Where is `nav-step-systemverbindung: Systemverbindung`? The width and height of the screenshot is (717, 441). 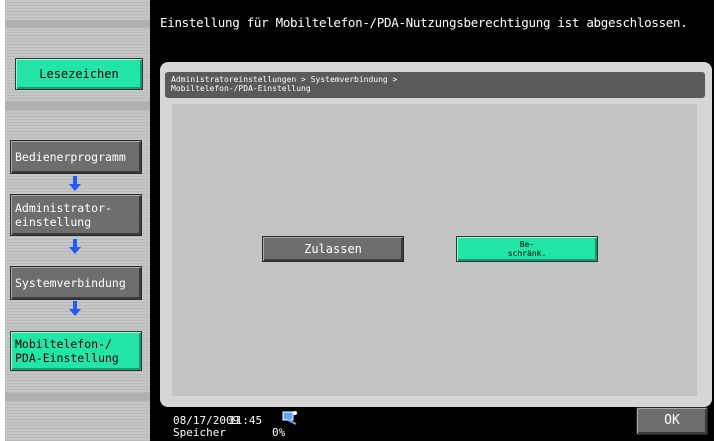 nav-step-systemverbindung: Systemverbindung is located at coordinates (76, 283).